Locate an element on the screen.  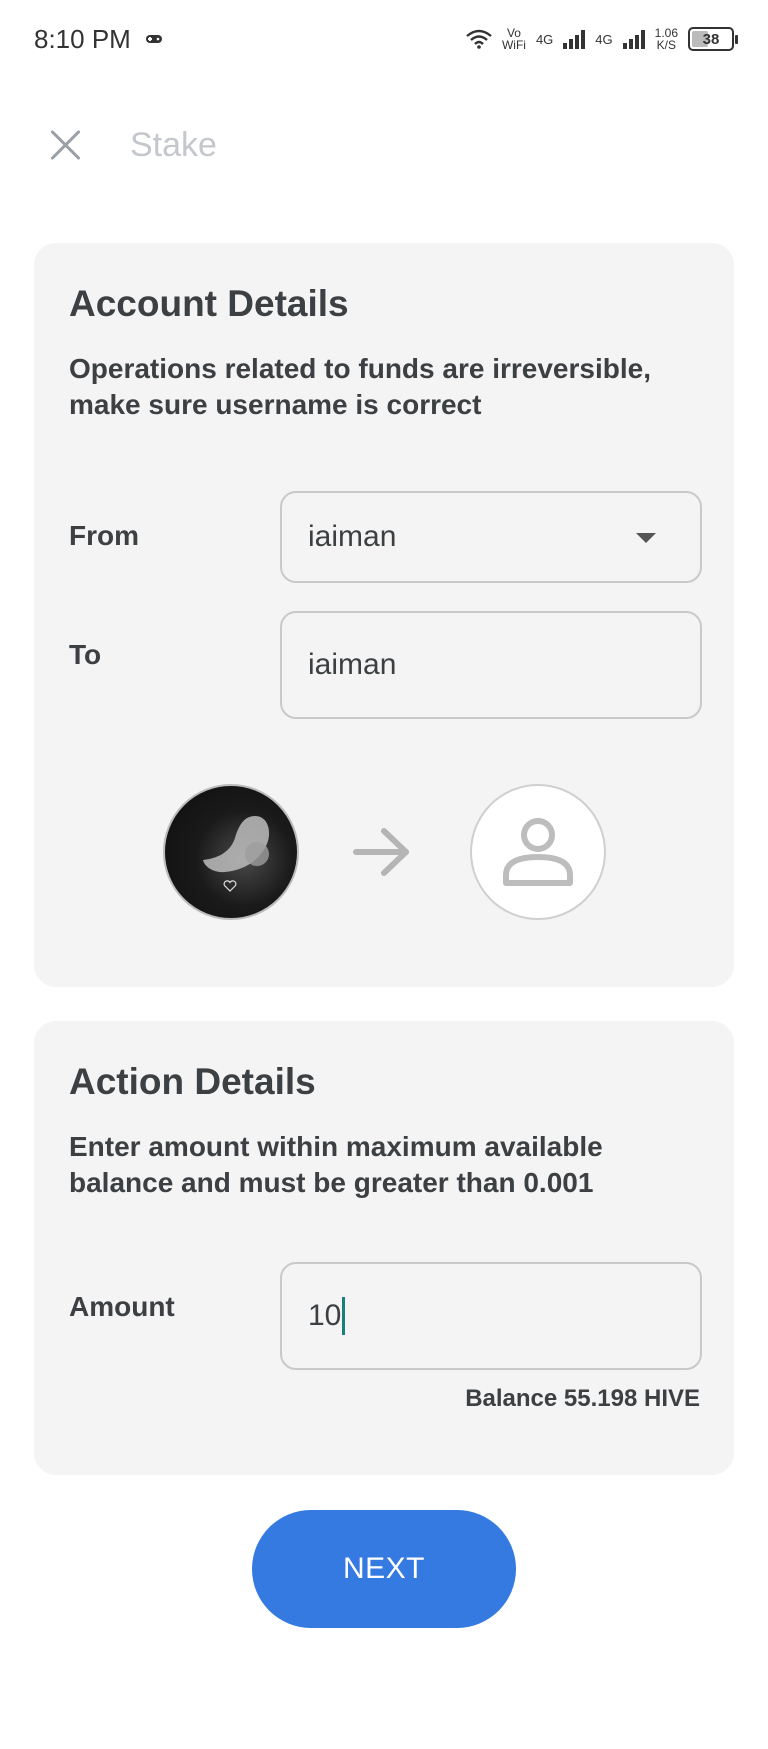
to-value: iaiman is located at coordinates (352, 664).